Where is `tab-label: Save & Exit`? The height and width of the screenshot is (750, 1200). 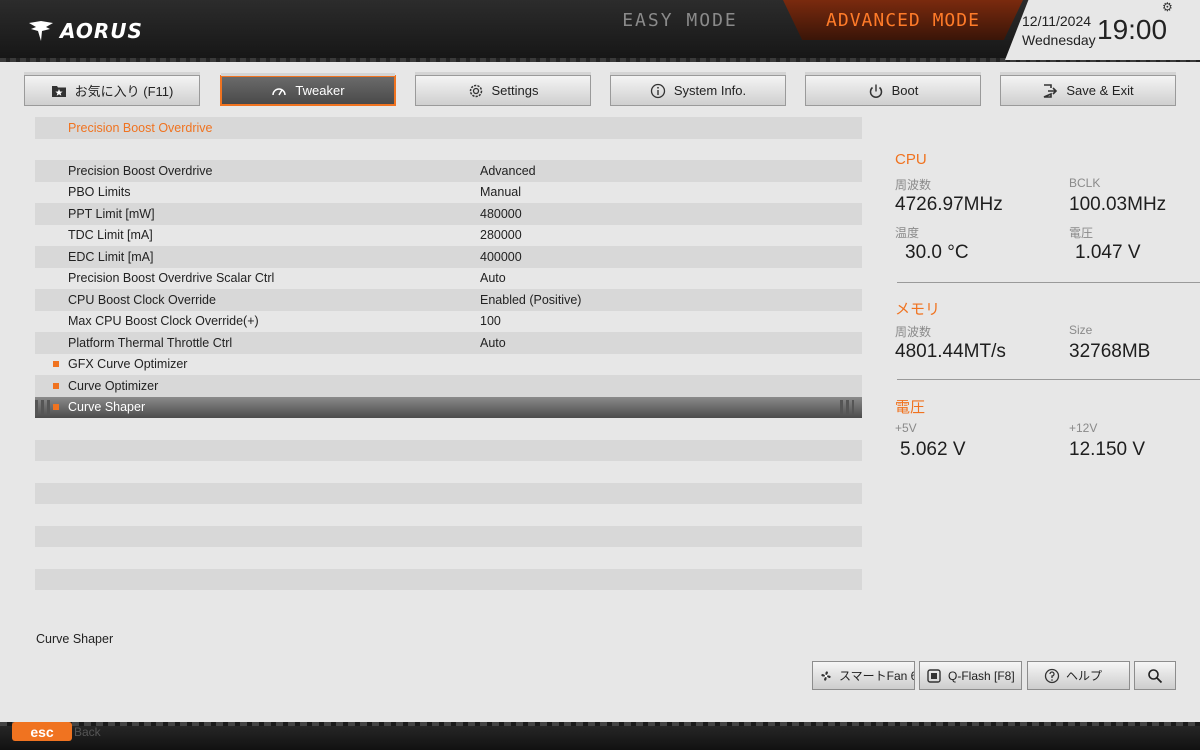 tab-label: Save & Exit is located at coordinates (1100, 90).